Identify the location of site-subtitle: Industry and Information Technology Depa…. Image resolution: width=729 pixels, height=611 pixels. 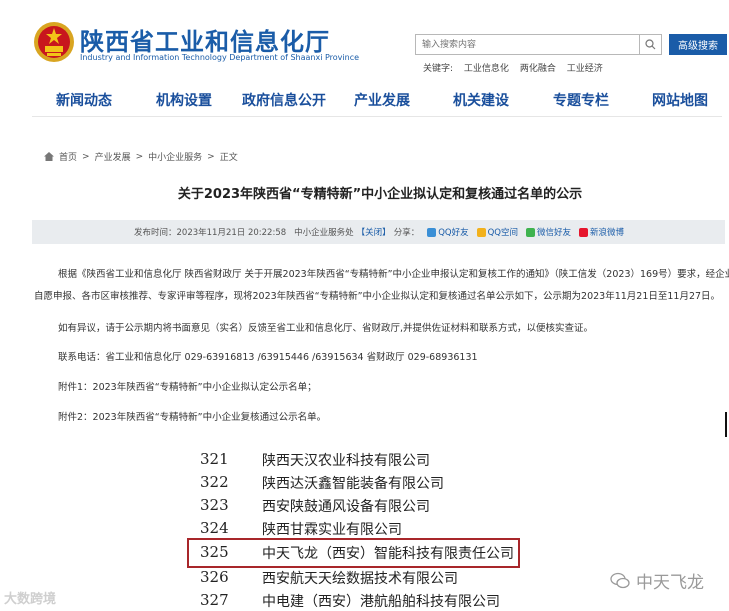
(220, 57).